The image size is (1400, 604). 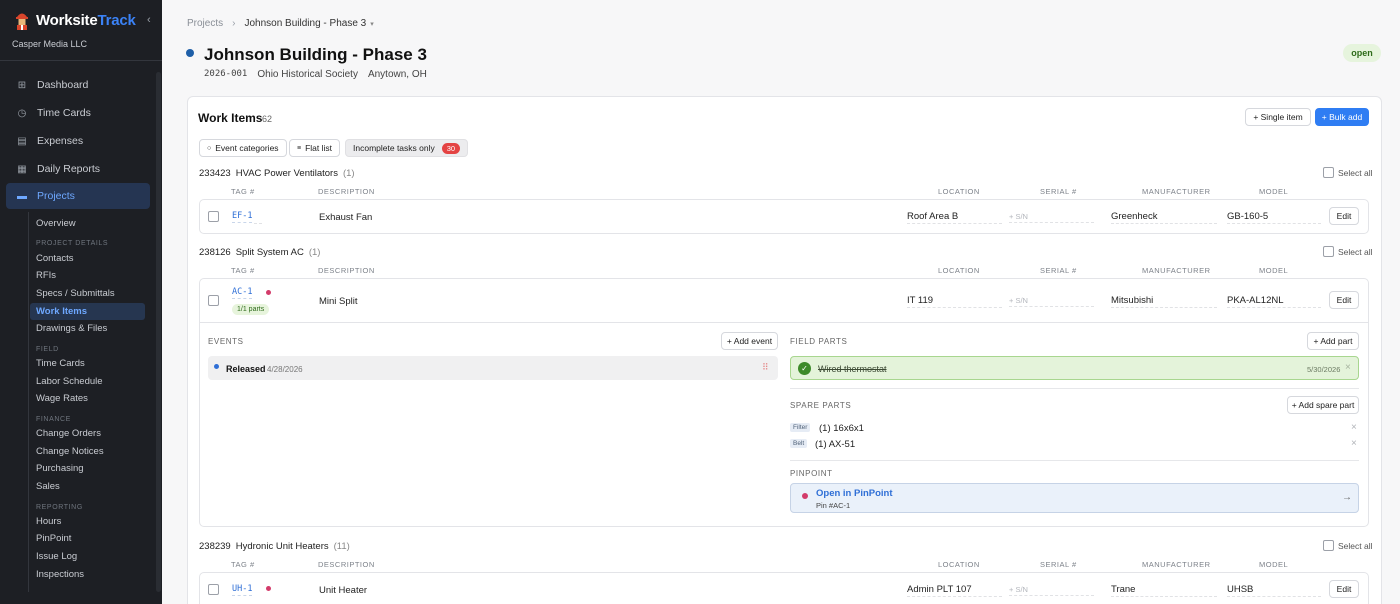 What do you see at coordinates (346, 217) in the screenshot?
I see `item-description: Exhaust Fan` at bounding box center [346, 217].